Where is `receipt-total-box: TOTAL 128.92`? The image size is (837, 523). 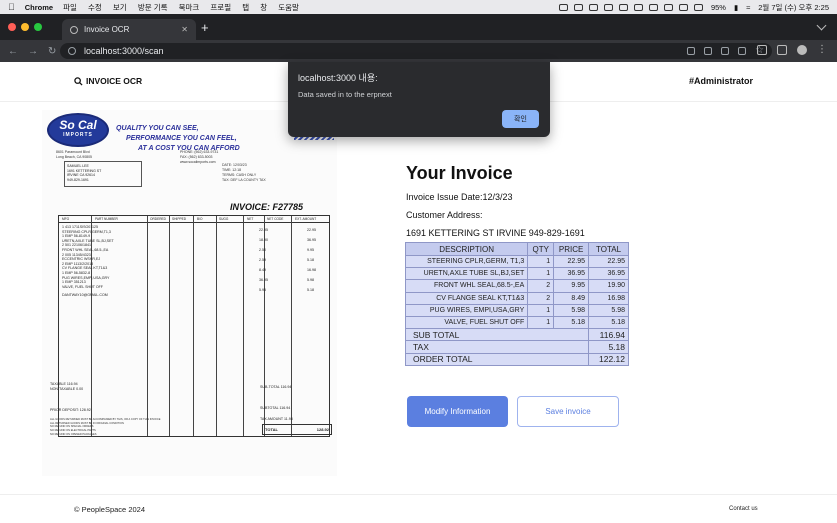
receipt-total-box: TOTAL 128.92 is located at coordinates (297, 429).